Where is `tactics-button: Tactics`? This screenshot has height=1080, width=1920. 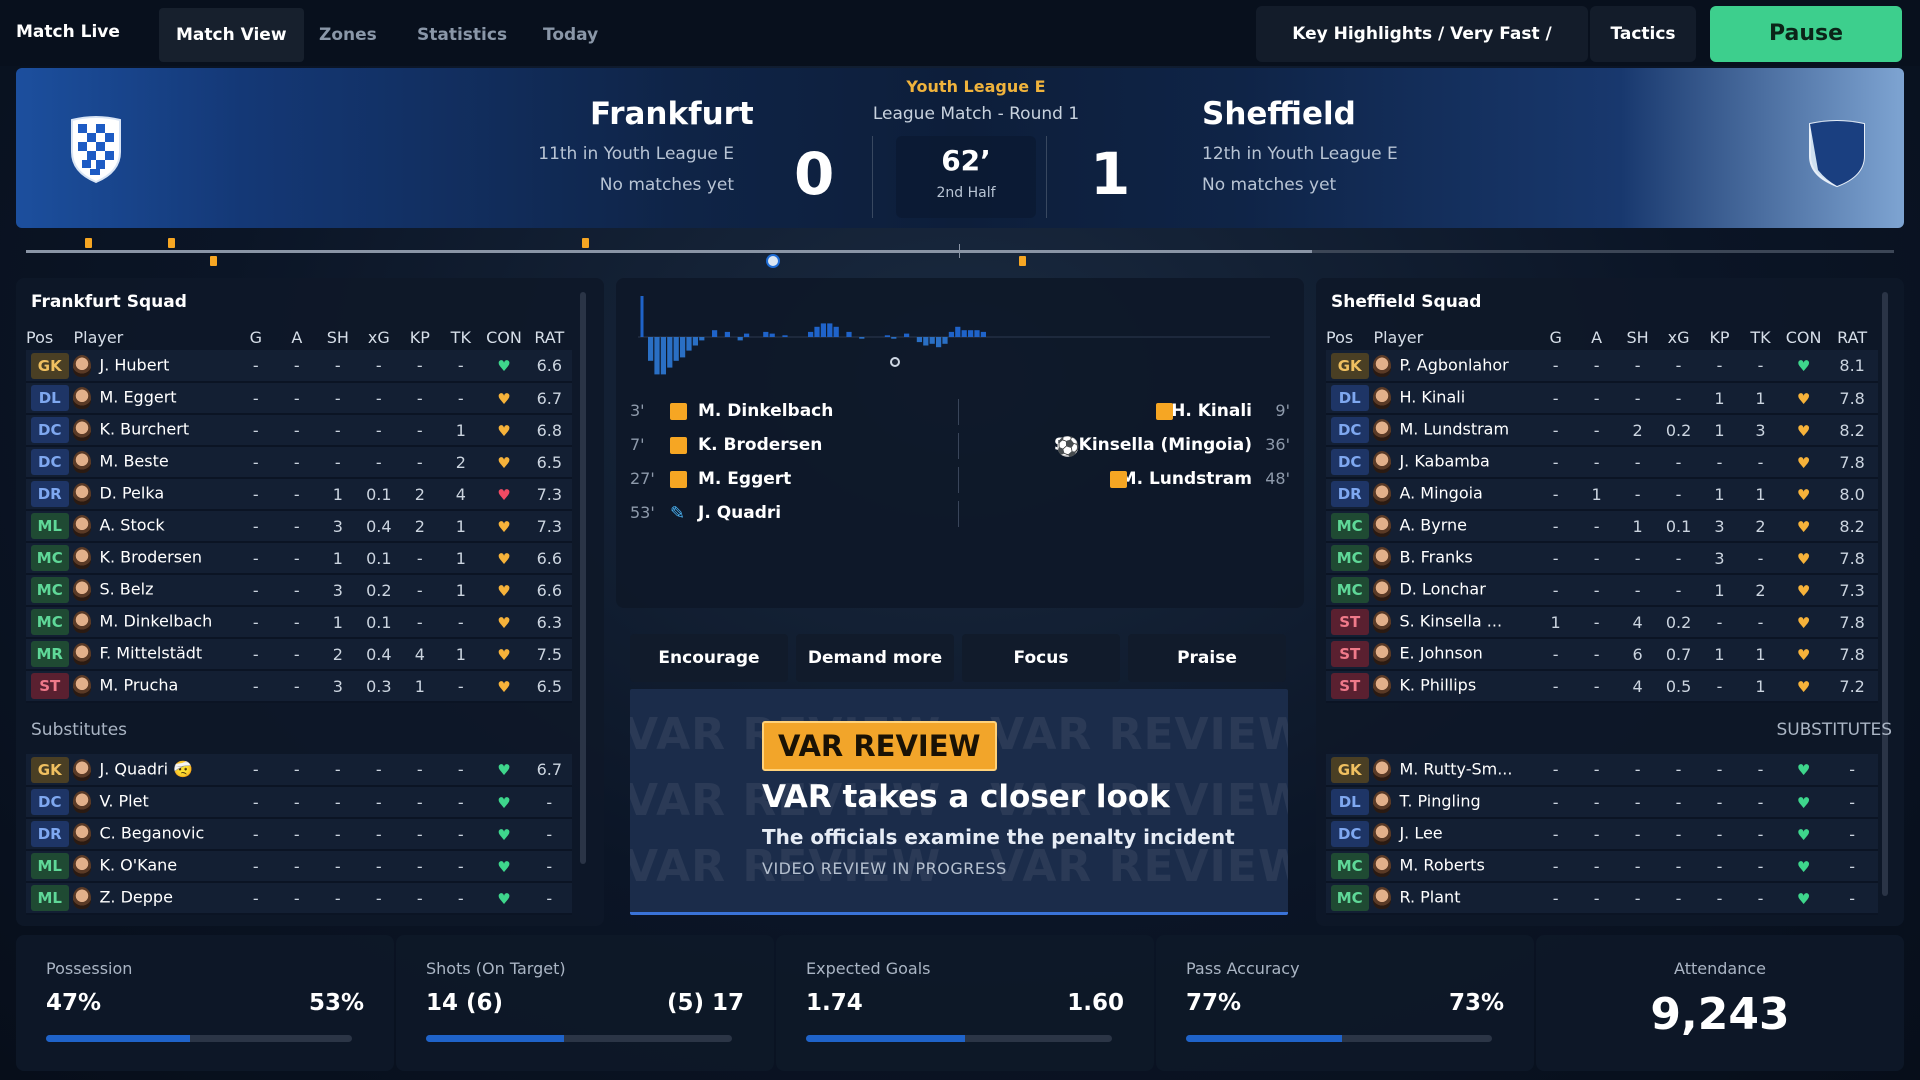
tactics-button: Tactics is located at coordinates (1643, 34).